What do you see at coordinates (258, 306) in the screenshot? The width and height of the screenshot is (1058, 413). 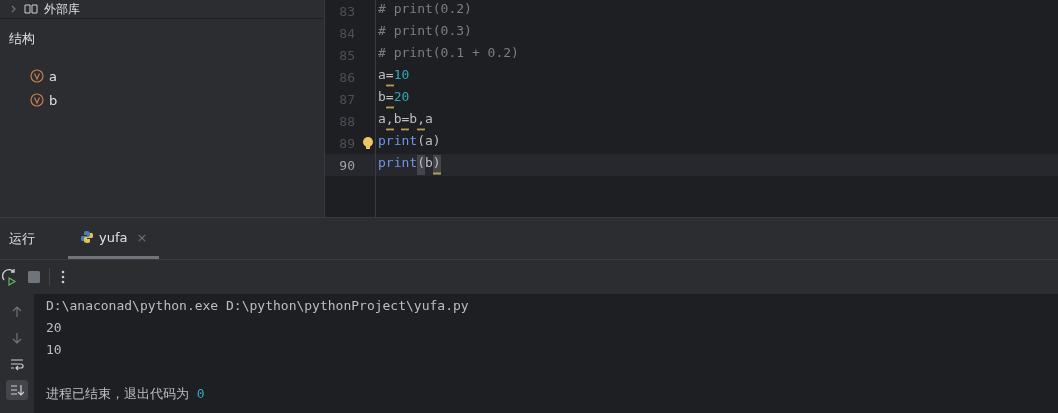 I see `console-line: D:\anaconad\python.exe D:\python\pythonProject\yufa.py` at bounding box center [258, 306].